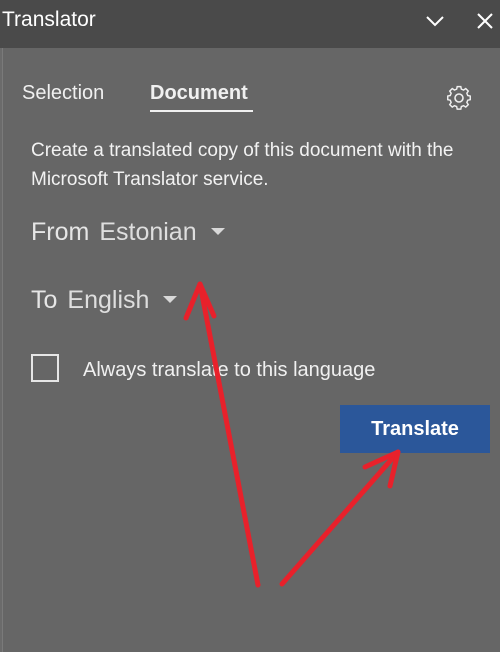  I want to click on to-language-selector: To English, so click(104, 300).